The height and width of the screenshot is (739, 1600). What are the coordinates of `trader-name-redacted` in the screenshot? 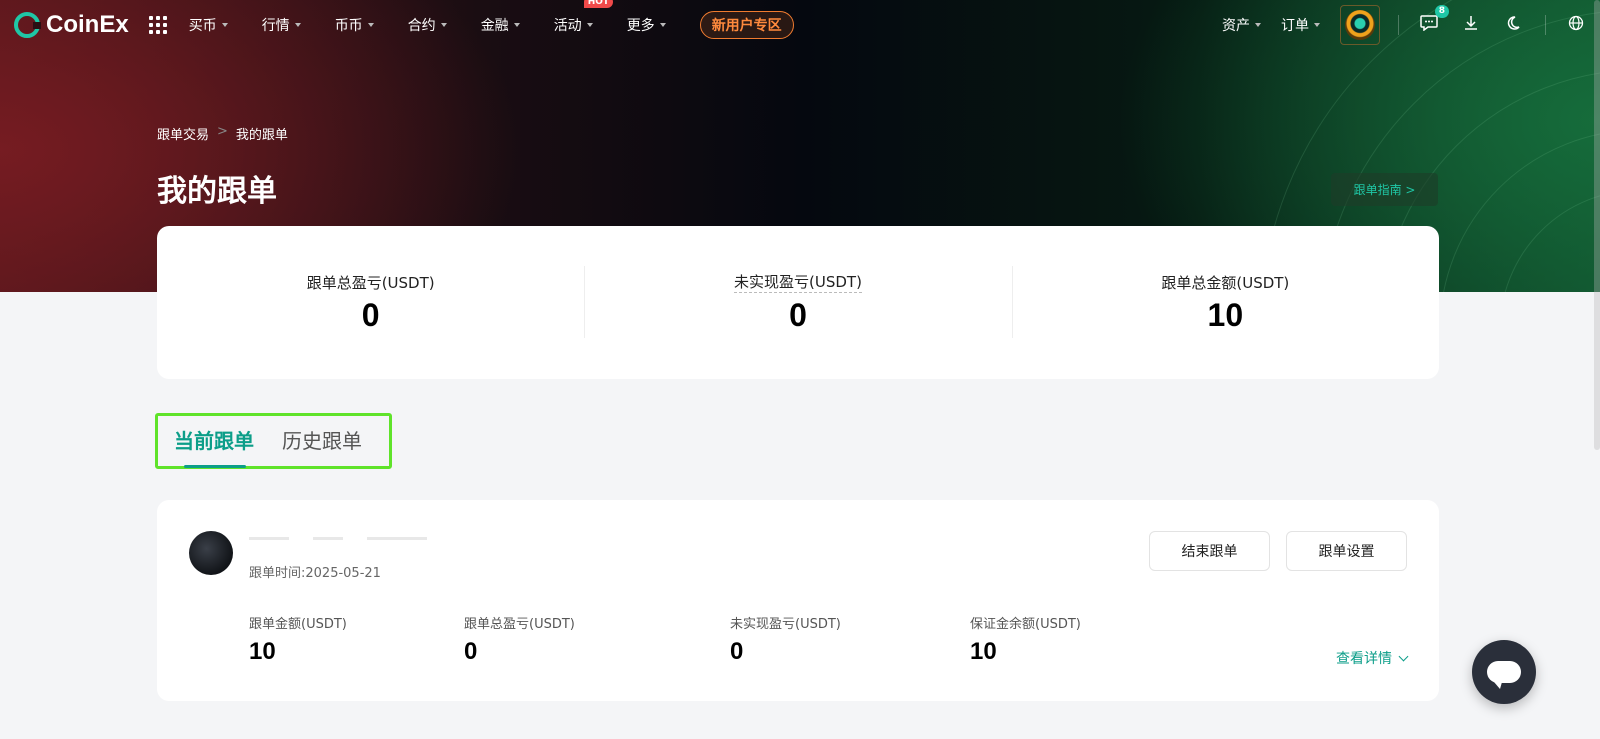 It's located at (364, 535).